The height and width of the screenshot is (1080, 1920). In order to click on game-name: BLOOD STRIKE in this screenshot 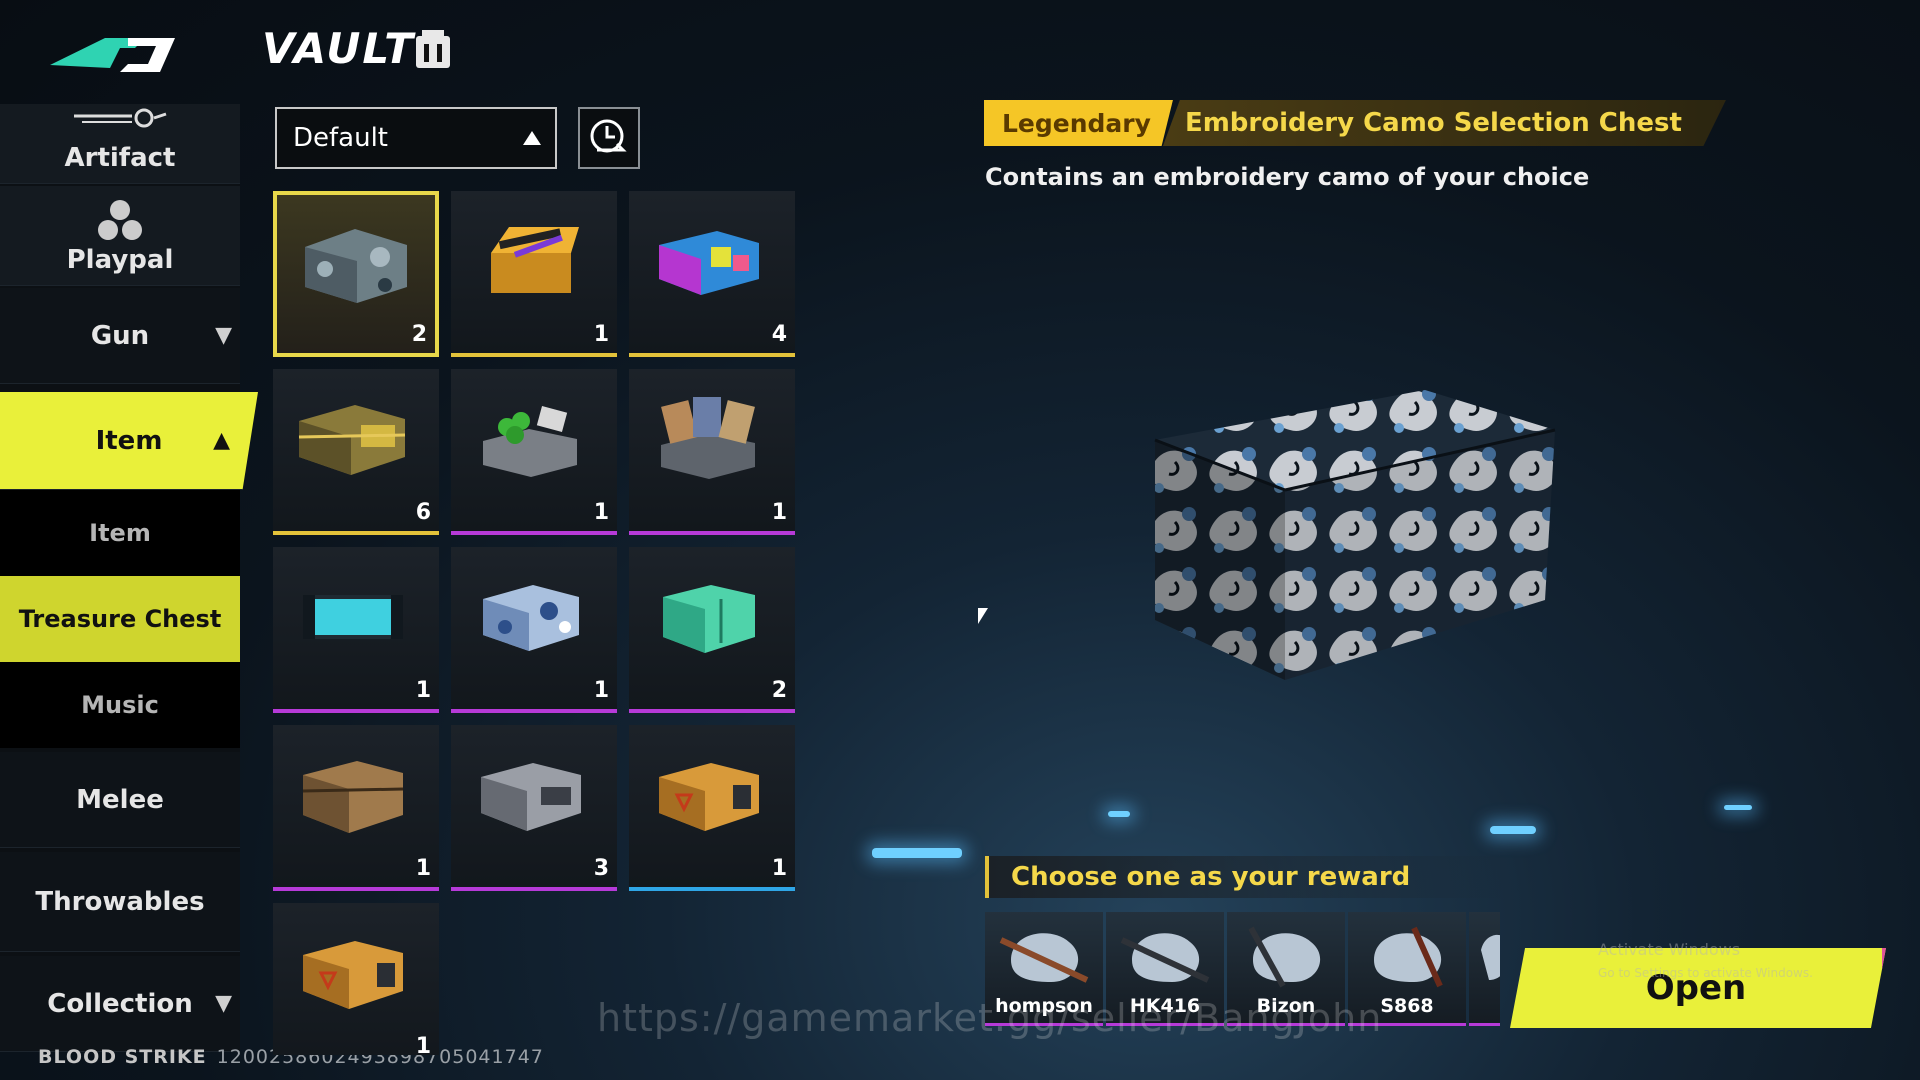, I will do `click(122, 1057)`.